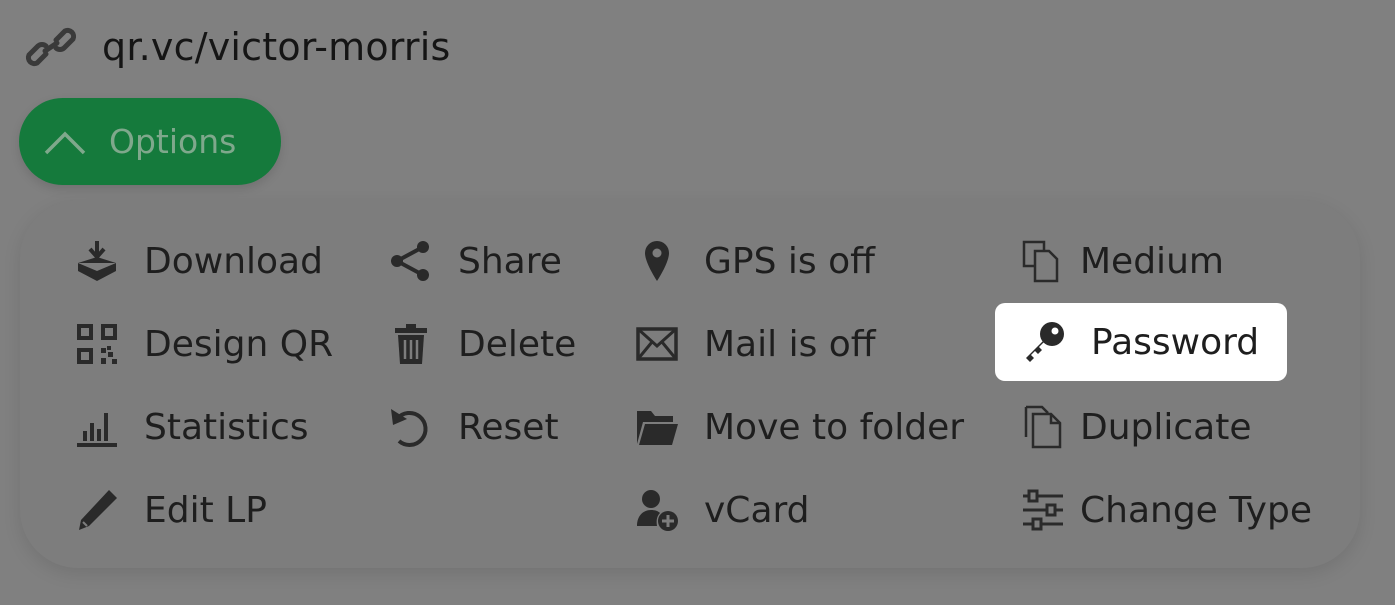 This screenshot has width=1395, height=605. I want to click on gps-label: GPS is off, so click(789, 261).